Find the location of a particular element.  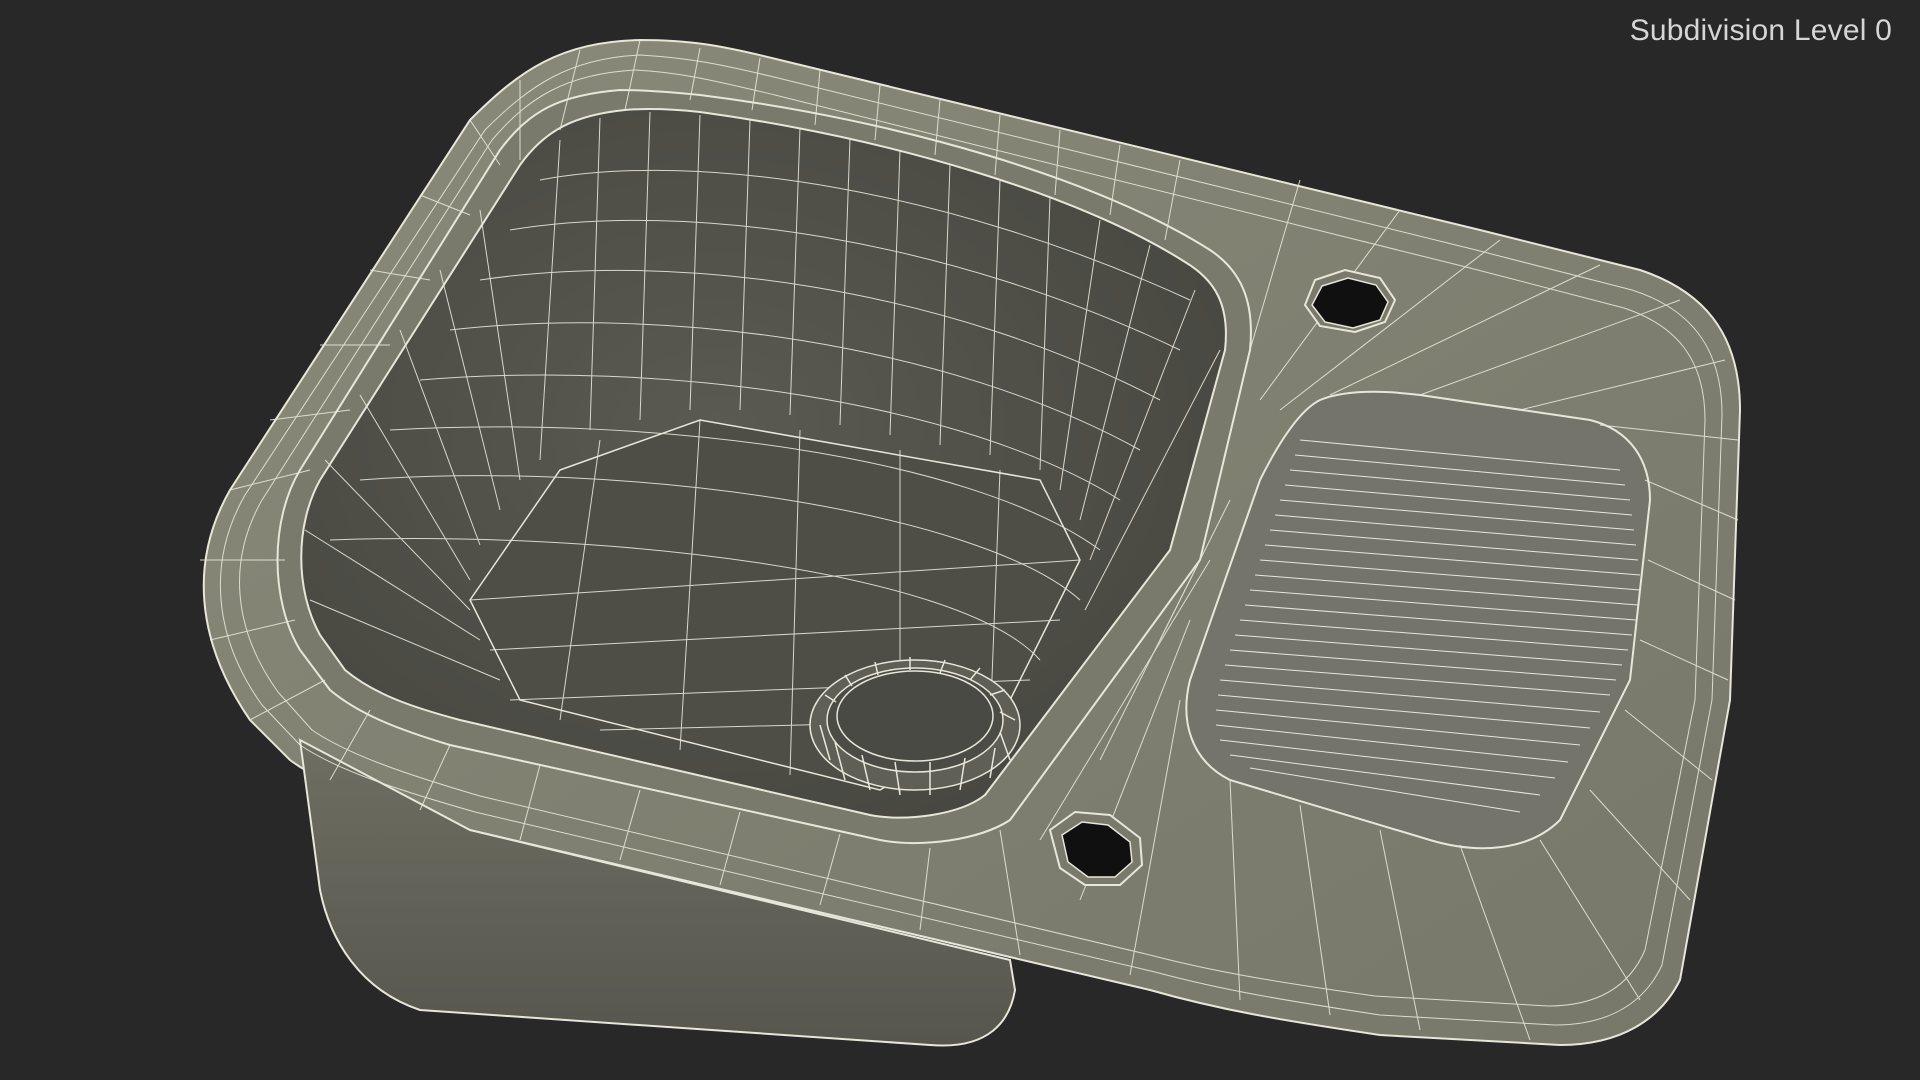

faucet-hole is located at coordinates (1350, 301).